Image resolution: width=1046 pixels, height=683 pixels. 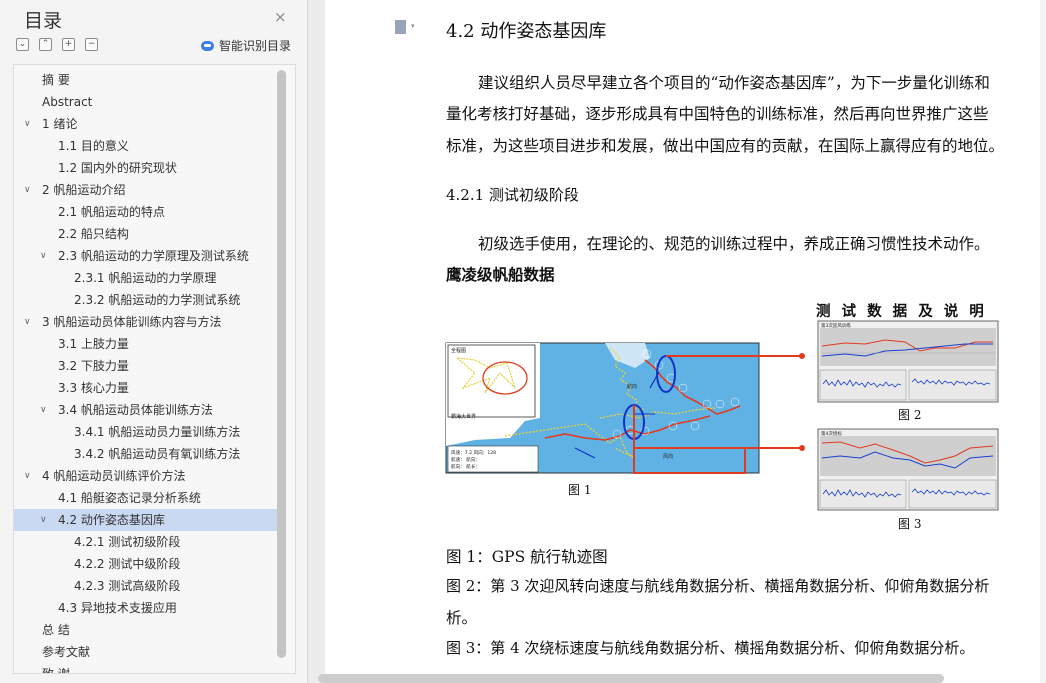 What do you see at coordinates (281, 364) in the screenshot?
I see `toc-scrollbar` at bounding box center [281, 364].